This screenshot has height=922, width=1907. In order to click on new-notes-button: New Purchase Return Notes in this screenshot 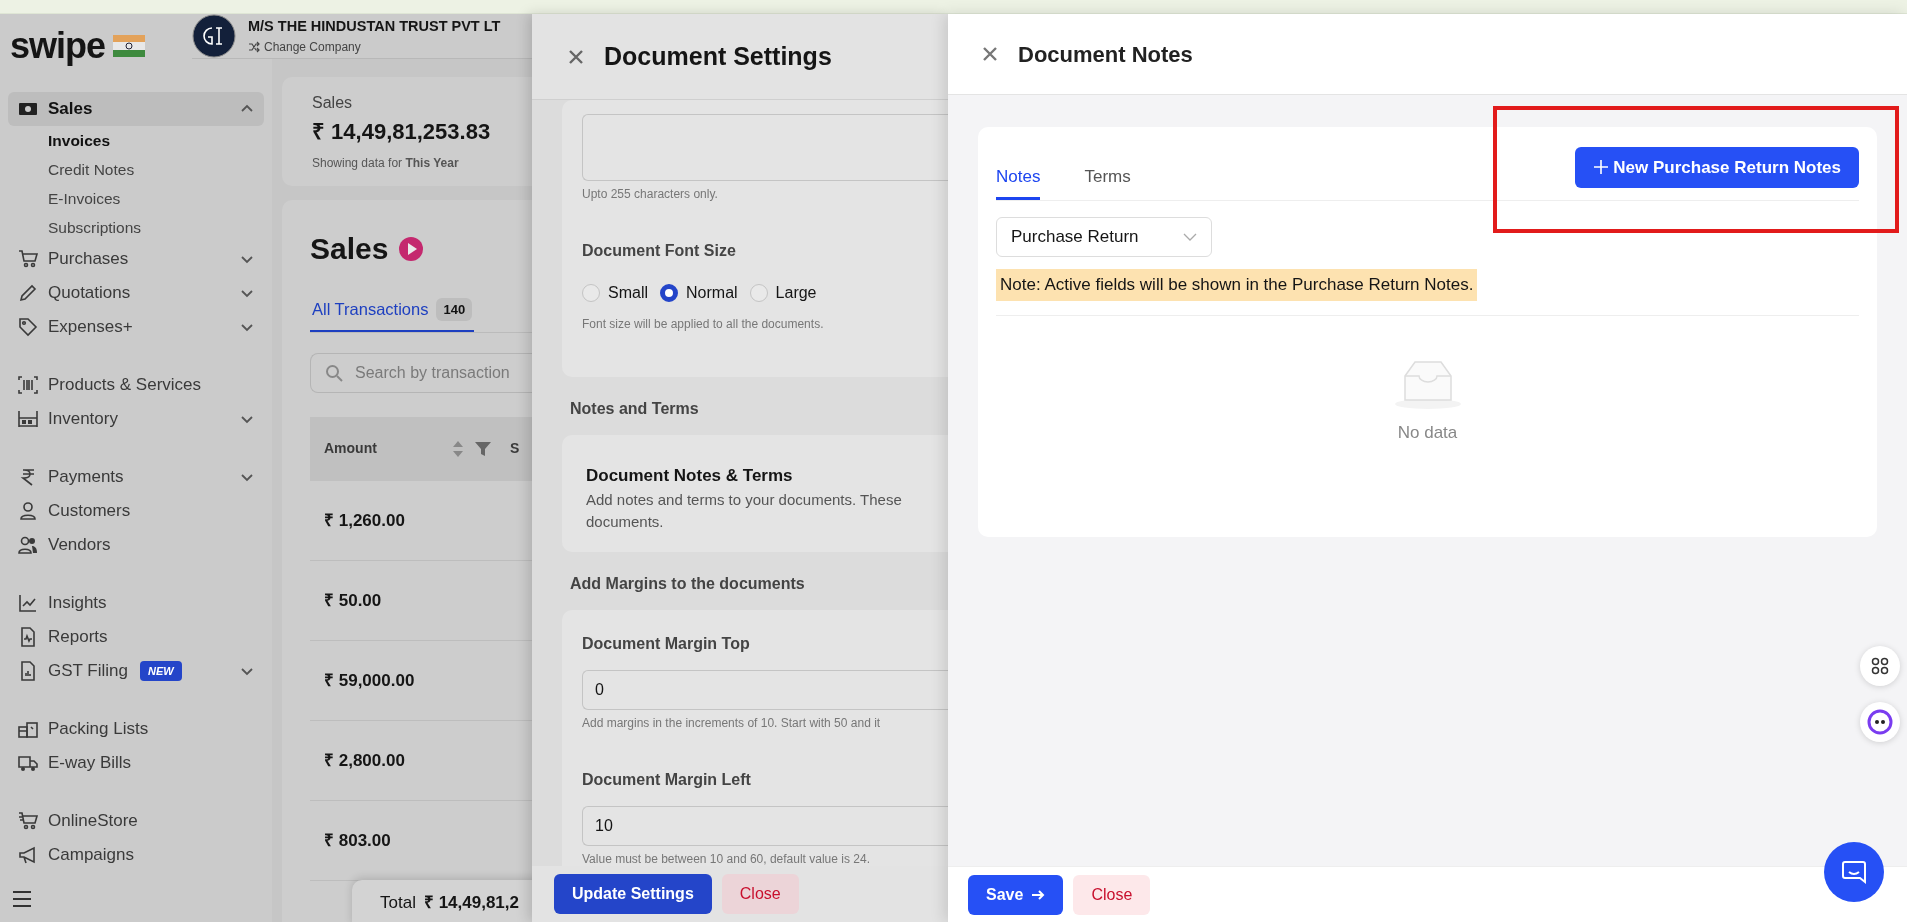, I will do `click(1717, 167)`.